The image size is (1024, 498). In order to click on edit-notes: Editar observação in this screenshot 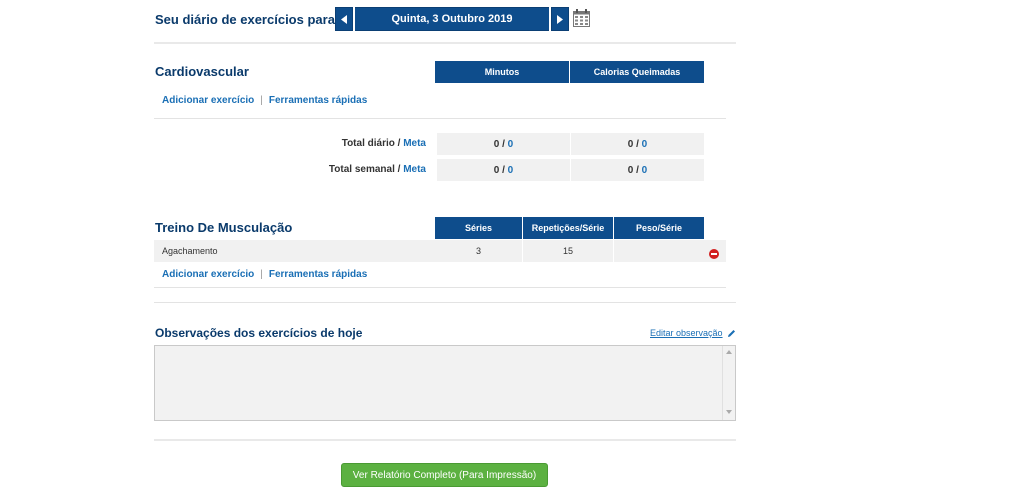, I will do `click(693, 333)`.